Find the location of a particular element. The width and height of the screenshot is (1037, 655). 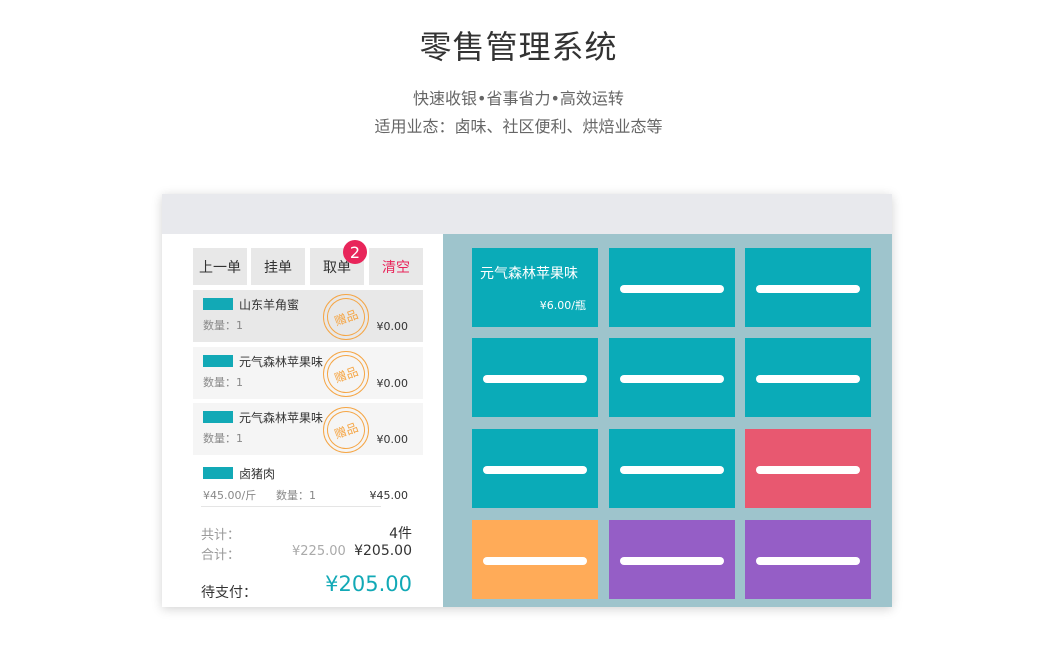

page-subtitle-2: 适用业态：卤味、社区便利、烘焙业态等 is located at coordinates (518, 126).